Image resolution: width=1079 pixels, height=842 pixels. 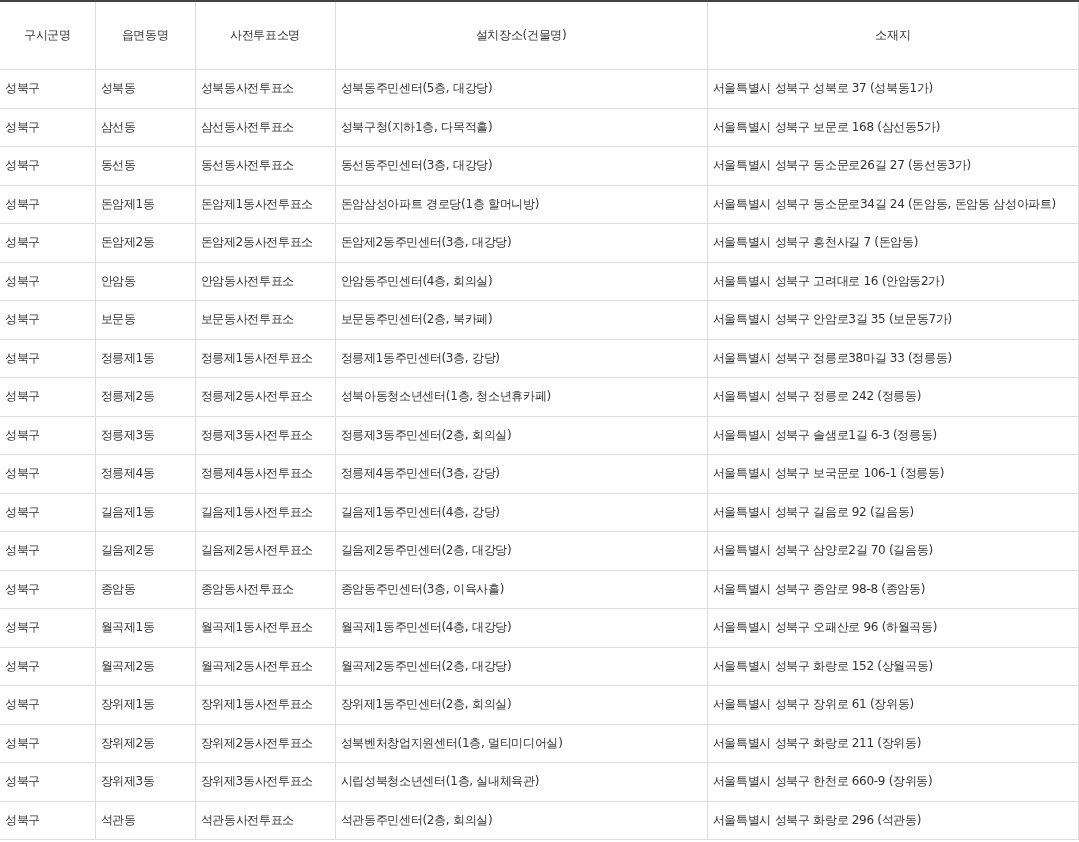 What do you see at coordinates (265, 820) in the screenshot?
I see `table-cell: 석관동사전투표소` at bounding box center [265, 820].